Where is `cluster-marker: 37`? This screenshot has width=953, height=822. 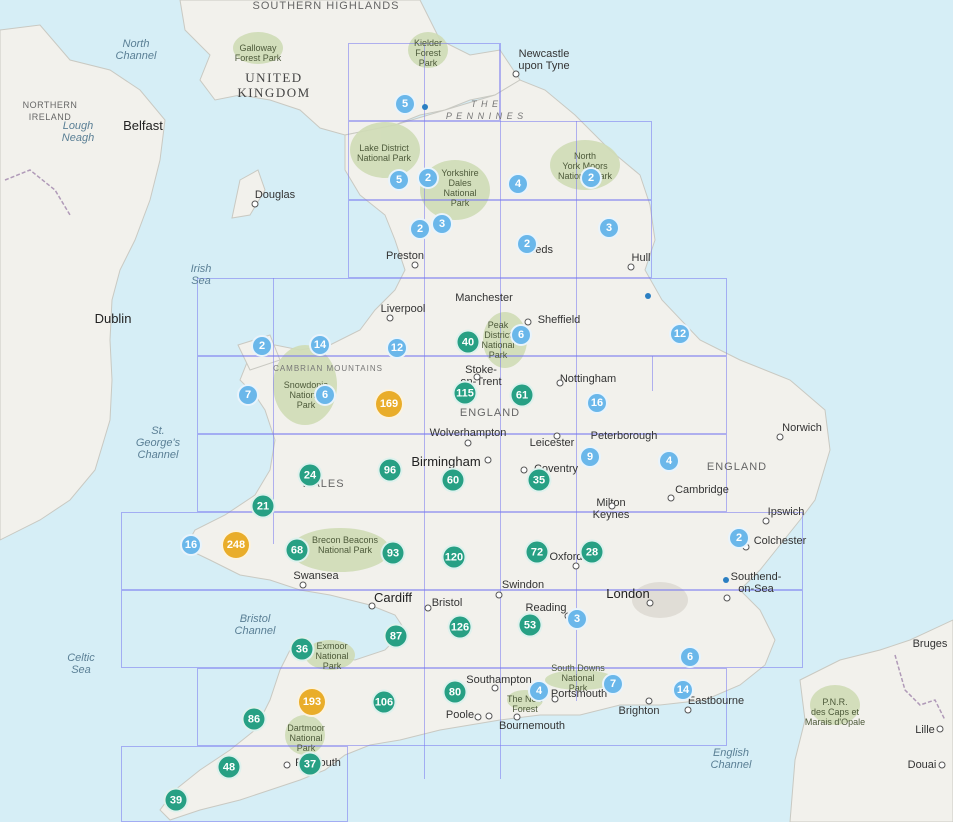 cluster-marker: 37 is located at coordinates (310, 764).